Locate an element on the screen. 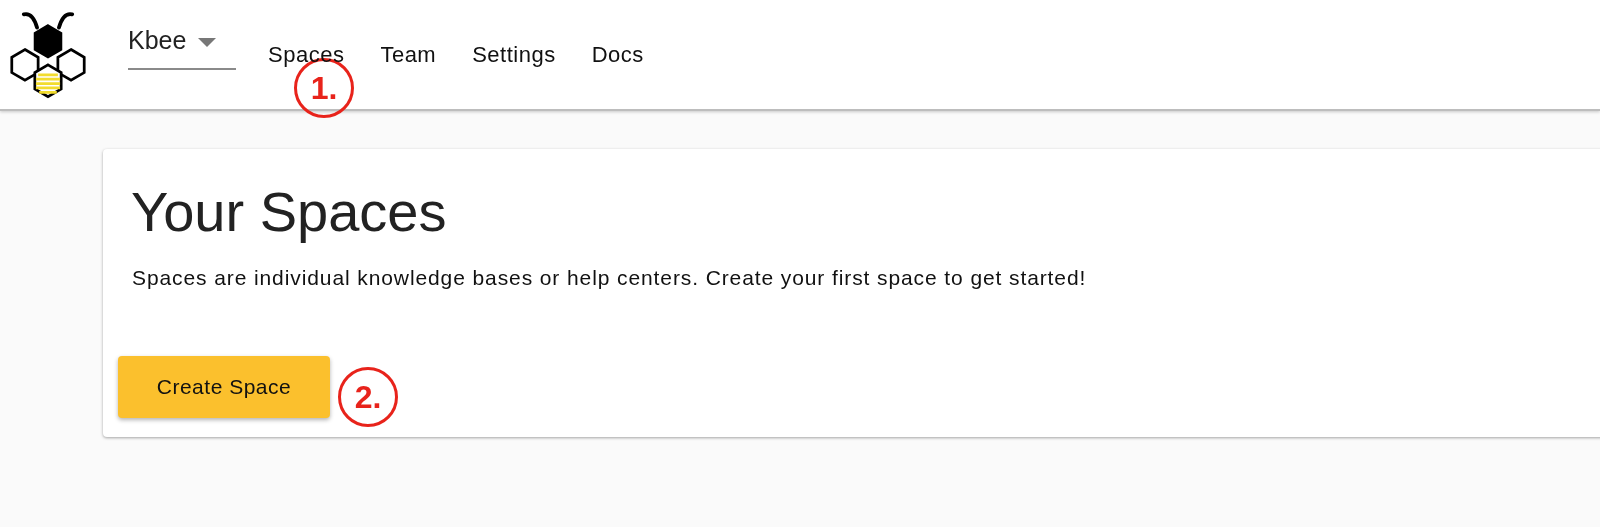 The height and width of the screenshot is (527, 1600). caret-icon is located at coordinates (207, 42).